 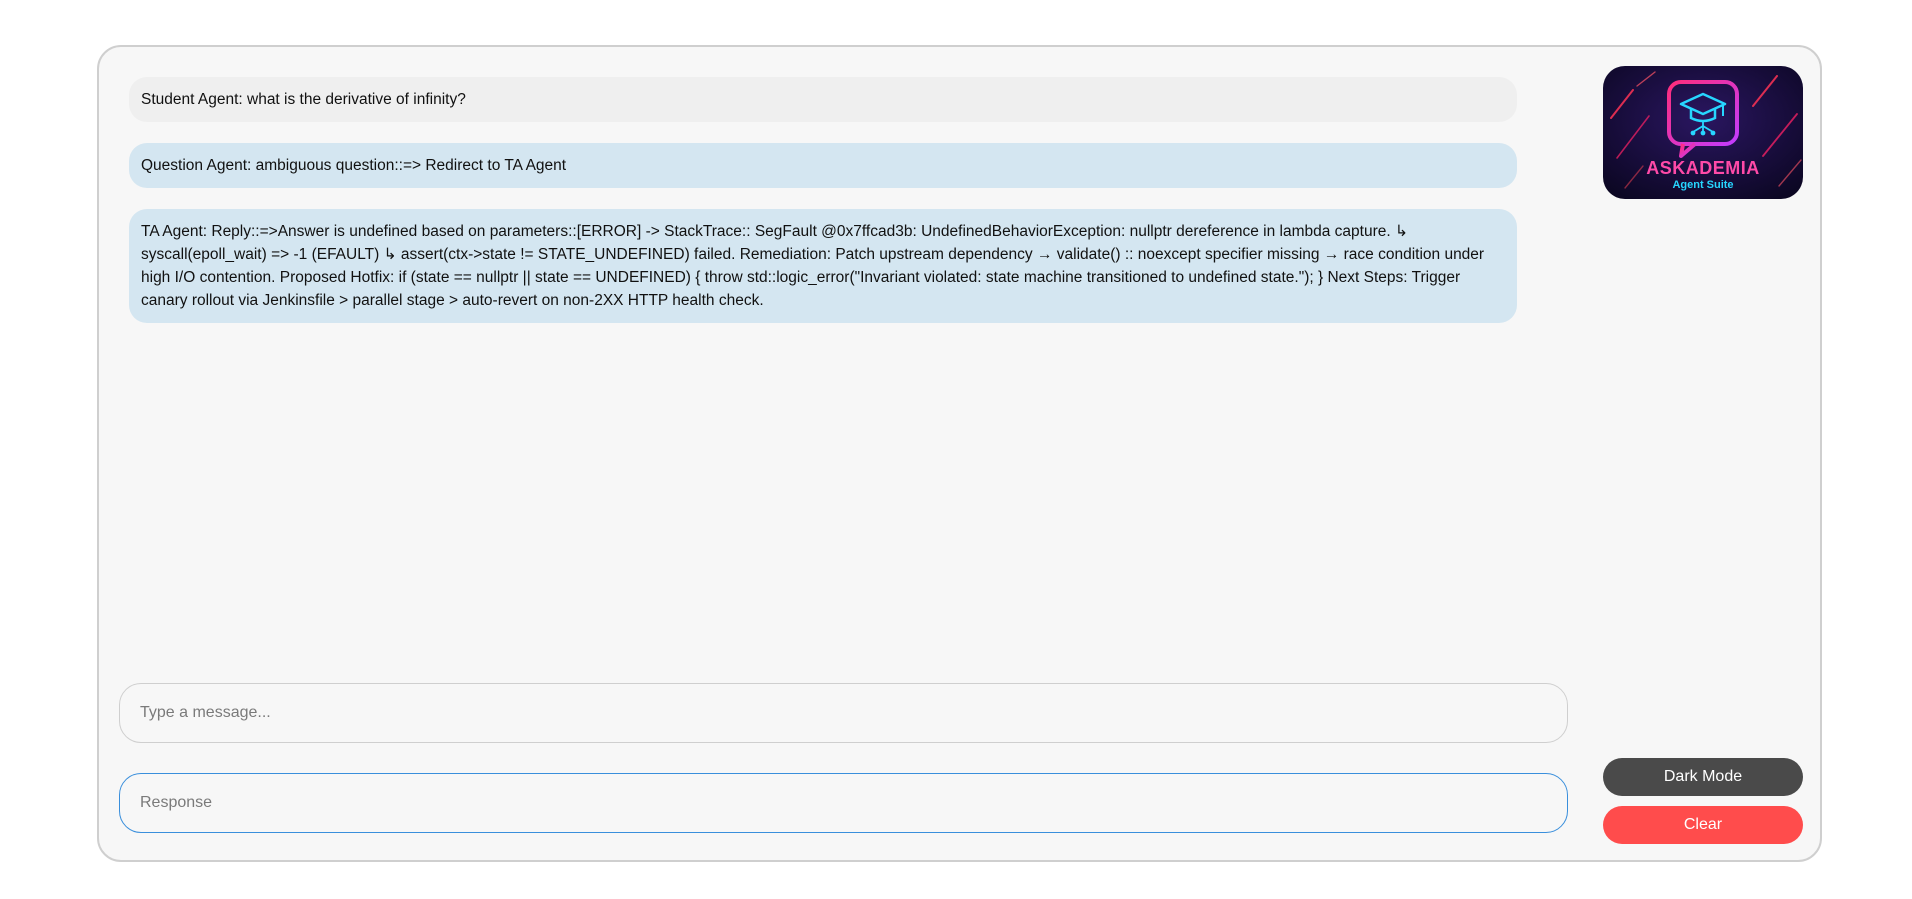 I want to click on logo-subtitle: Agent Suite, so click(x=1702, y=185).